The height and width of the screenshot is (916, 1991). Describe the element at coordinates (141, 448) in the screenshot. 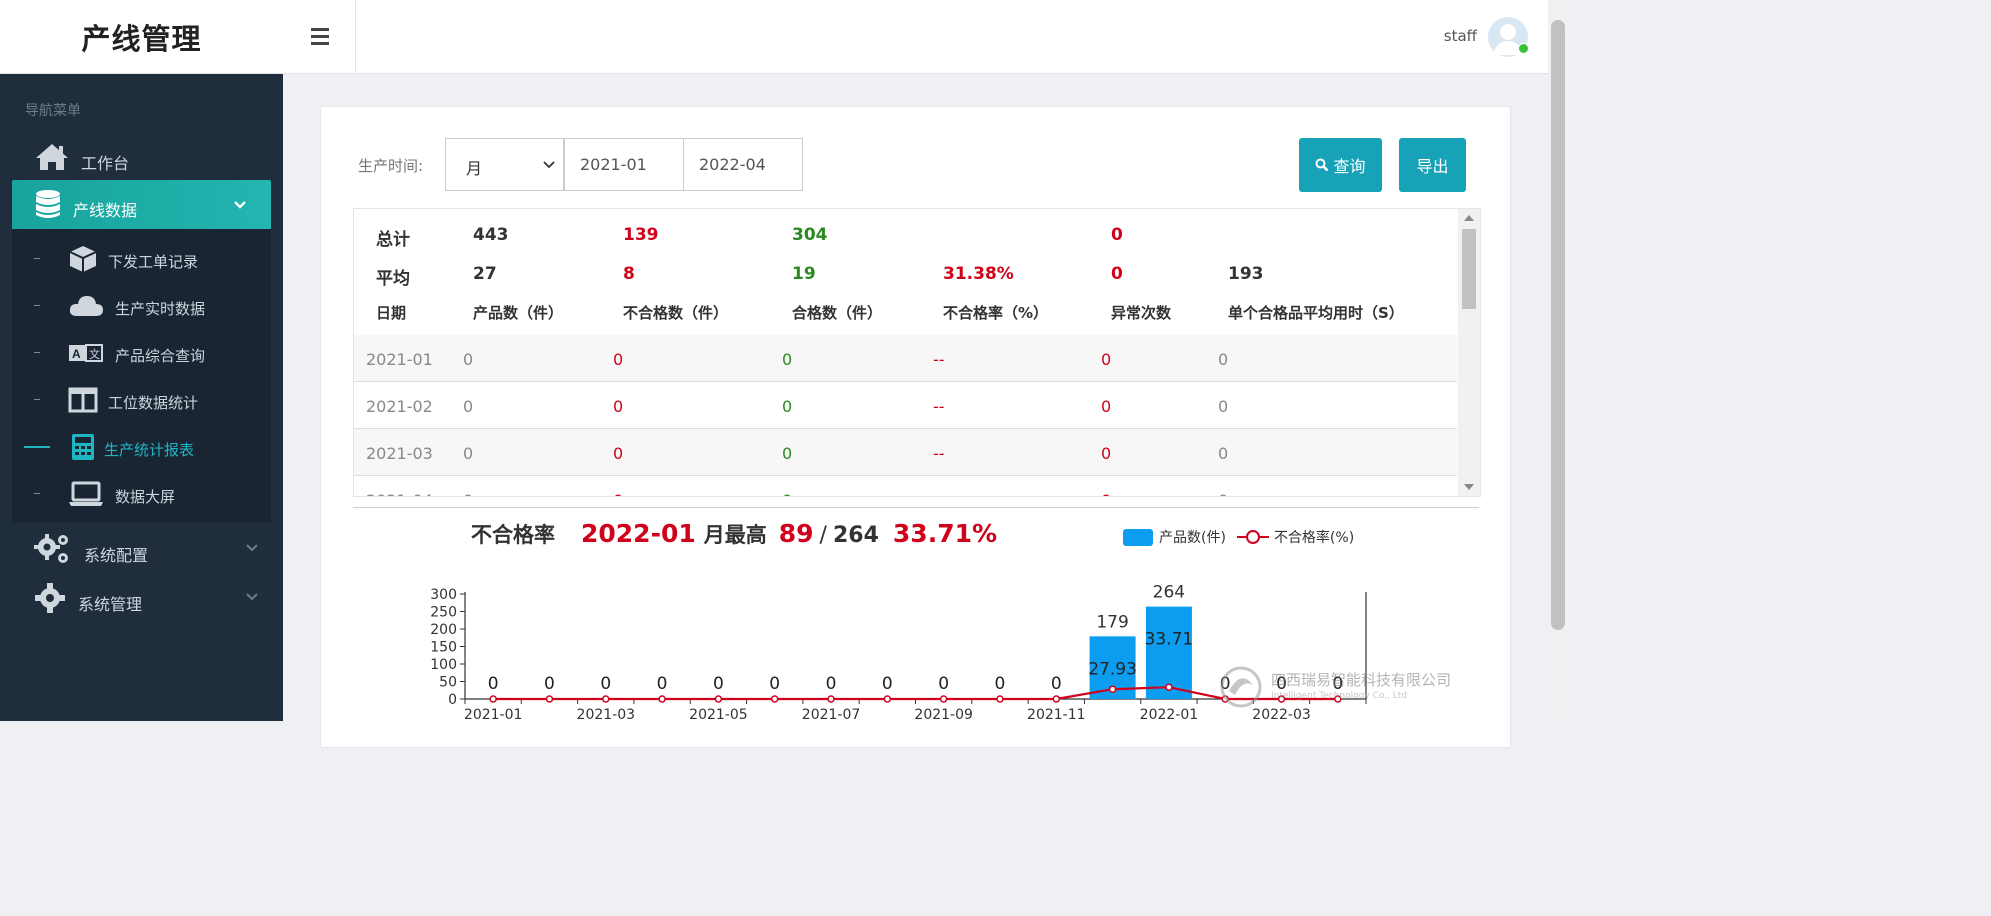

I see `sidebar-subitem-production-report: 生产统计报表` at that location.